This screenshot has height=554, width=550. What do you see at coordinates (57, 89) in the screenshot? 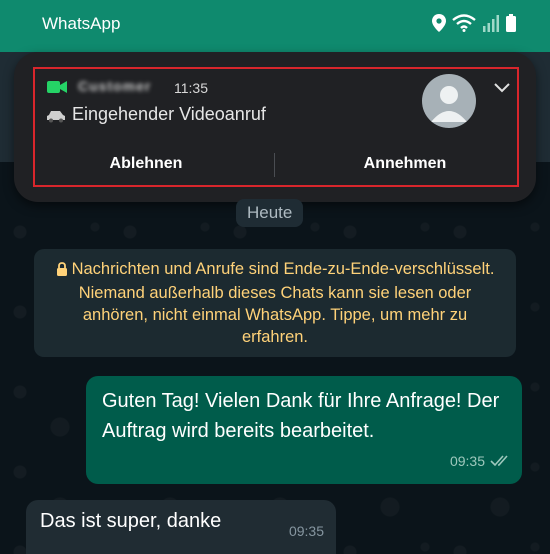
I see `video-call-icon` at bounding box center [57, 89].